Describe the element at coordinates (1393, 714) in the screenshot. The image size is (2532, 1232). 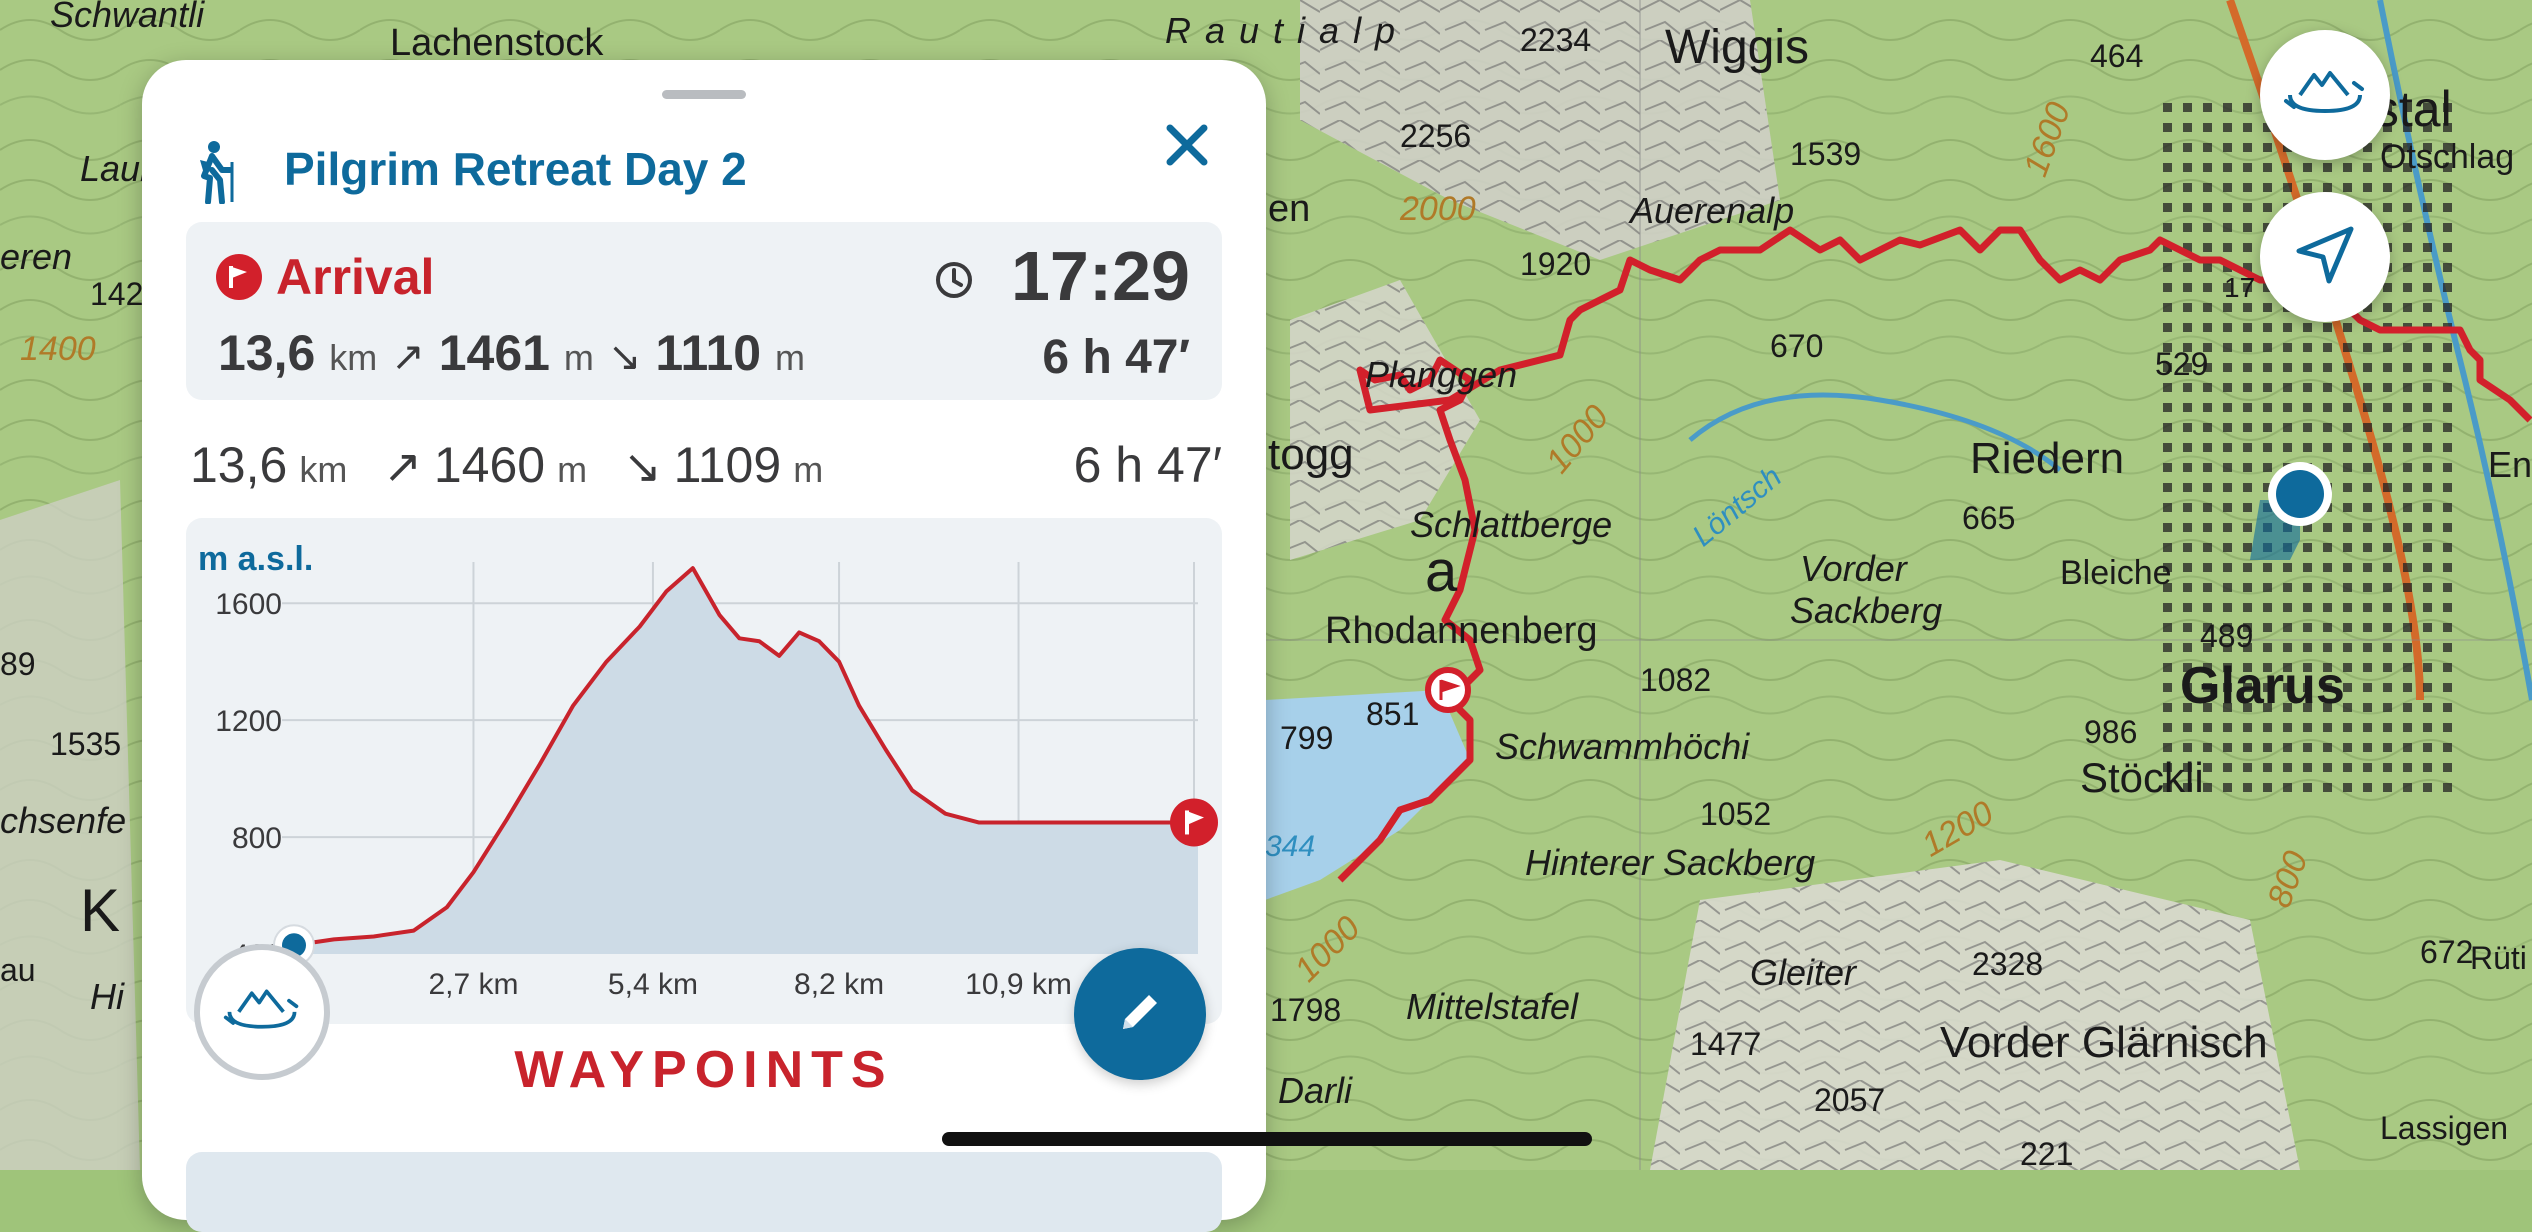
I see `map-label: 851` at that location.